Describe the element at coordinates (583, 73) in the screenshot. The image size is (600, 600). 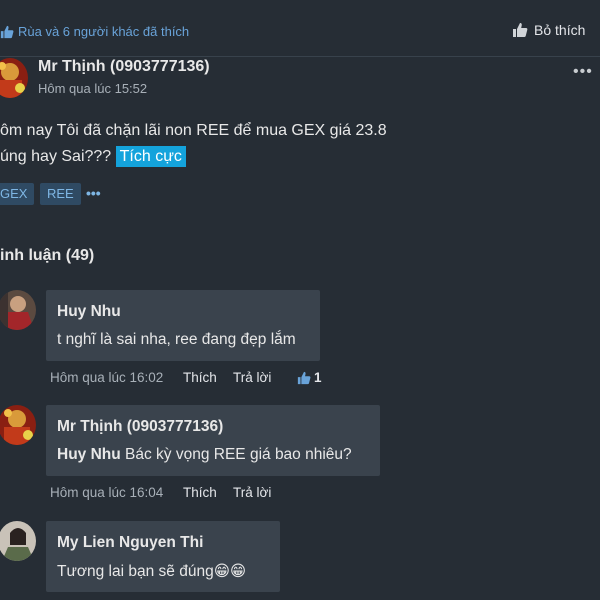
I see `more-options-icon: •••` at that location.